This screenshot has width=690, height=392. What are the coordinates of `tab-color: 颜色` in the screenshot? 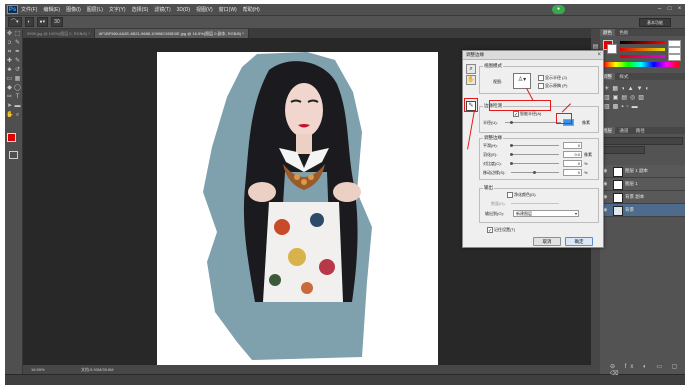 It's located at (607, 32).